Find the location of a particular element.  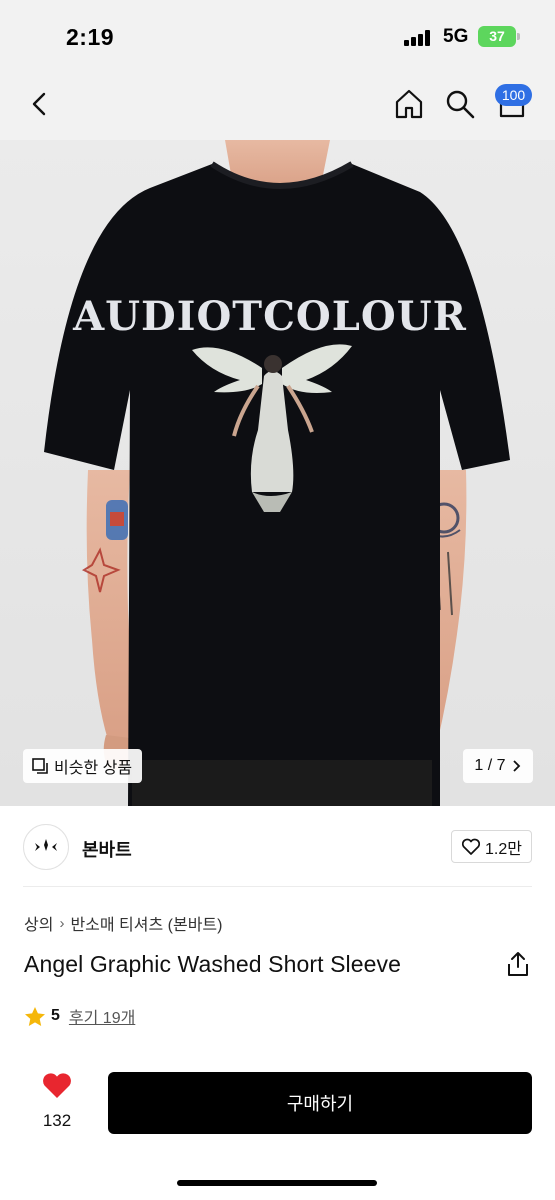

brand-like-count: 1.2만 is located at coordinates (503, 849).